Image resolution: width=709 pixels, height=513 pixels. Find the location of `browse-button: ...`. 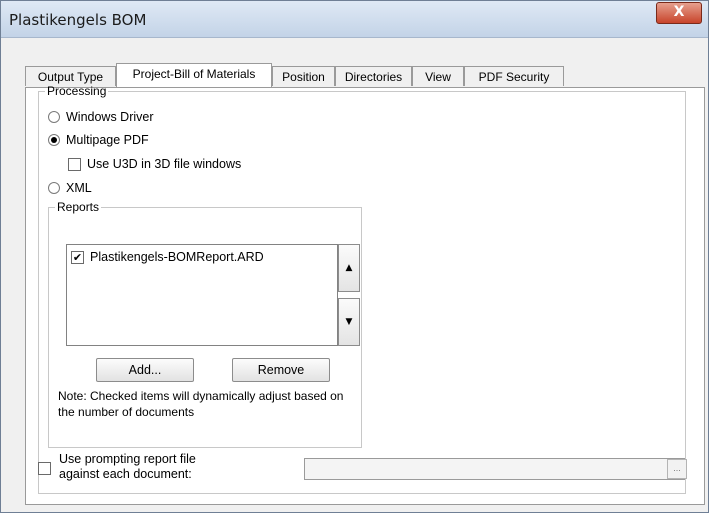

browse-button: ... is located at coordinates (677, 469).